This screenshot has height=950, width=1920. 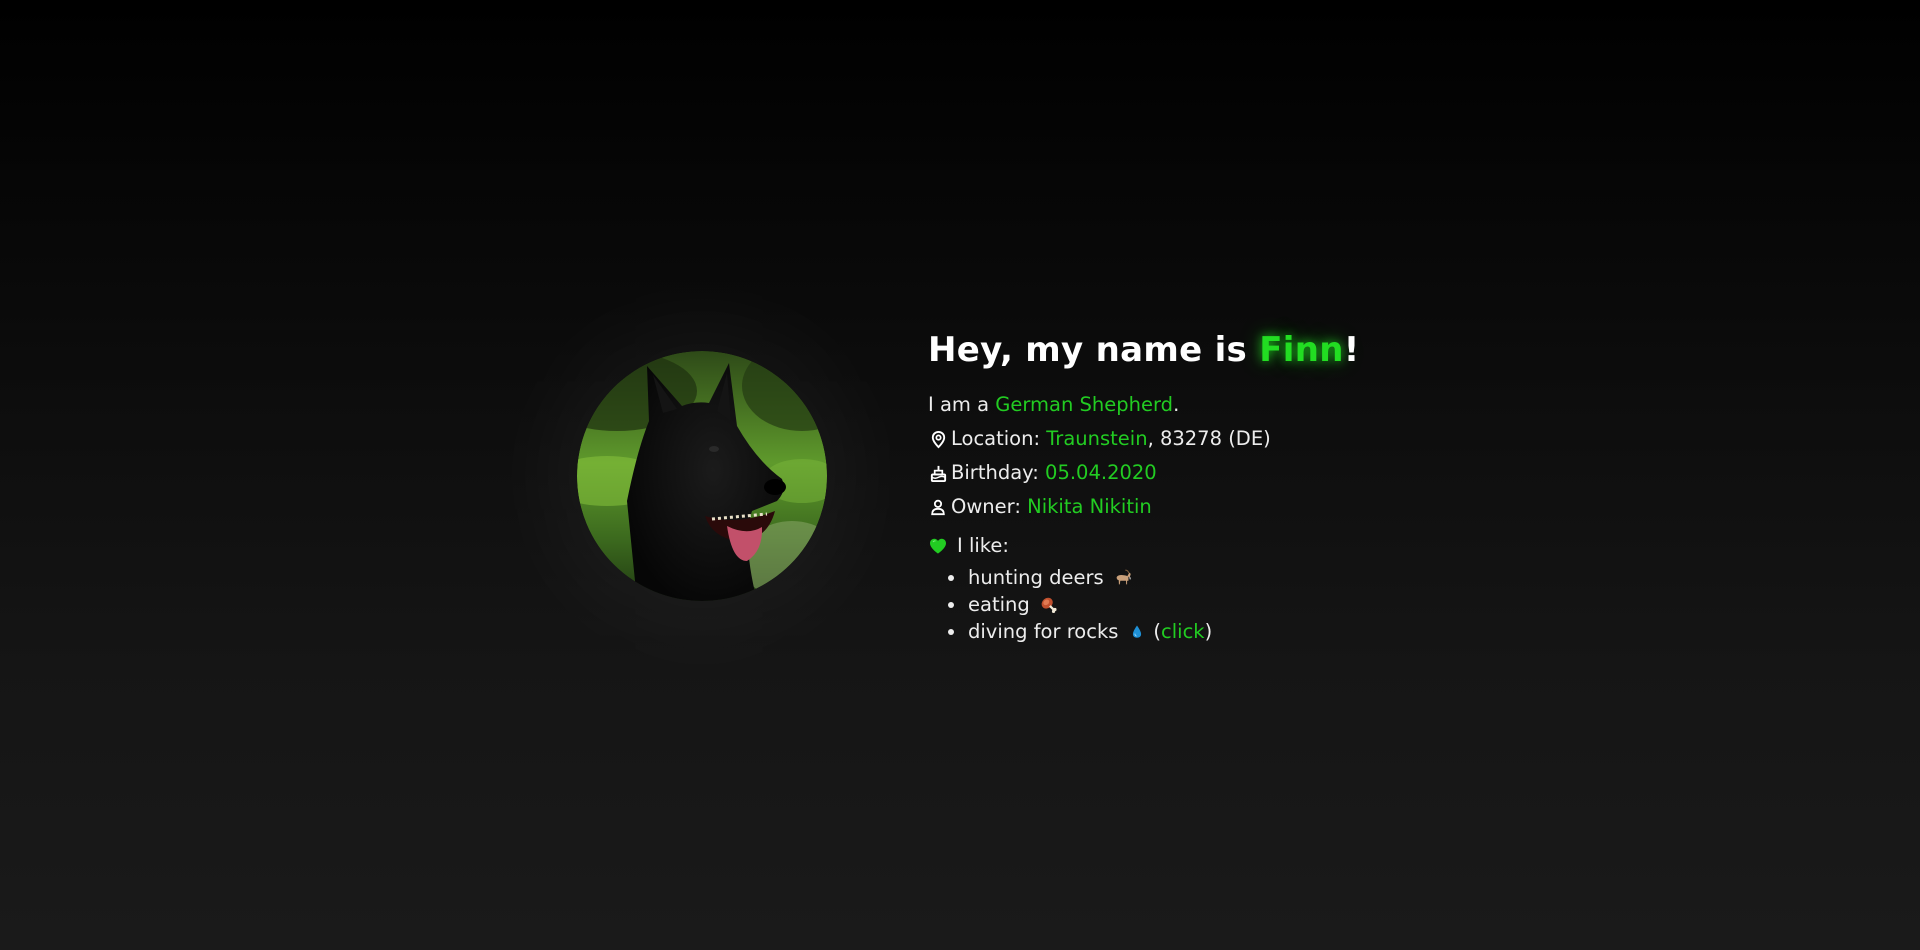 I want to click on paren-close: ), so click(x=1208, y=631).